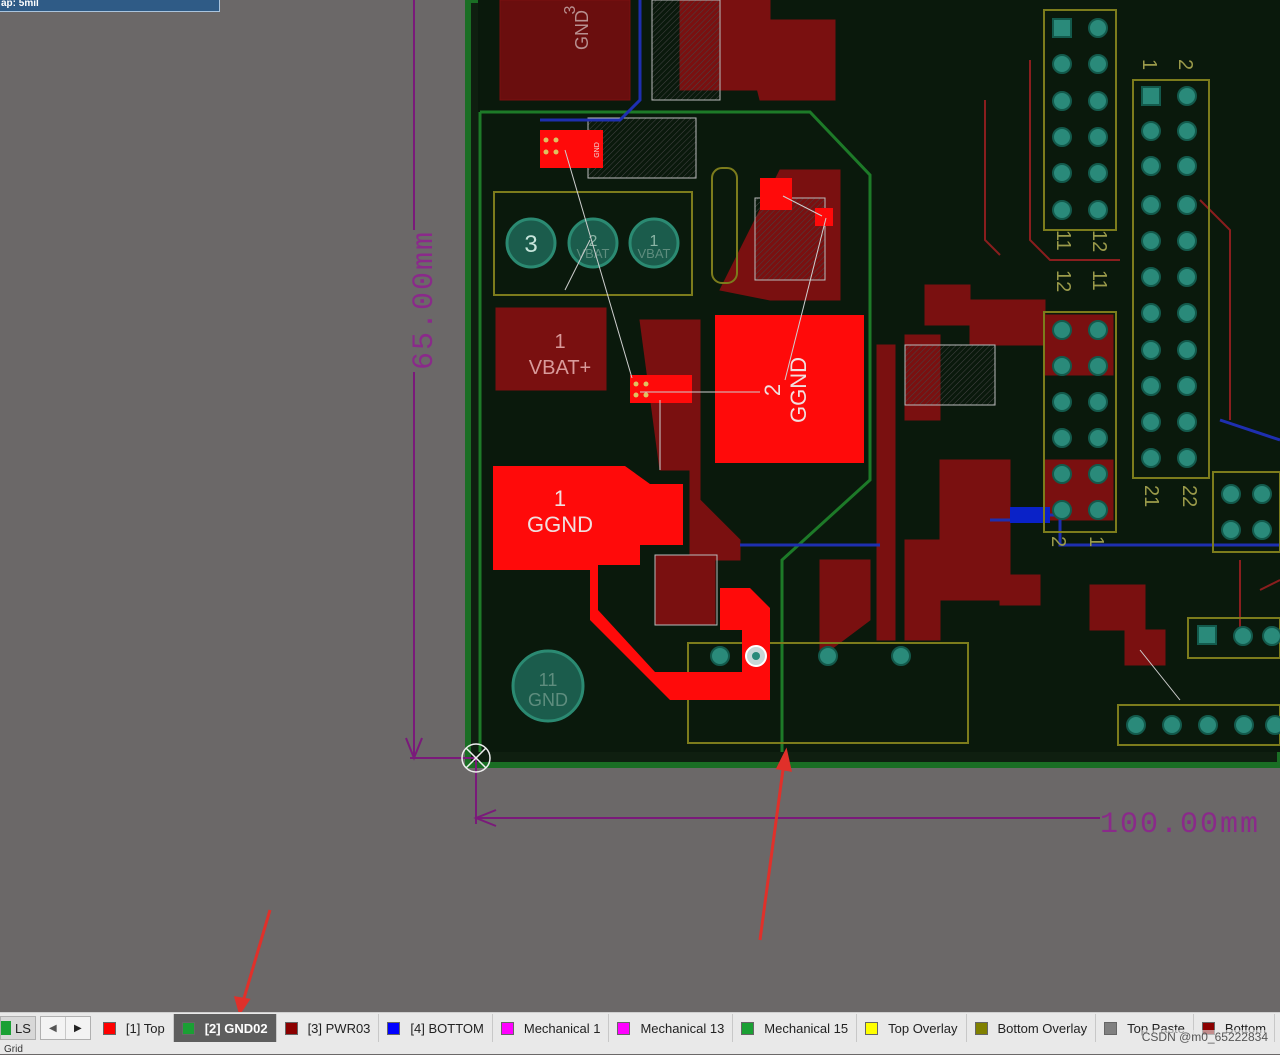 The height and width of the screenshot is (1055, 1280). What do you see at coordinates (582, 30) in the screenshot?
I see `small-top-net: GND` at bounding box center [582, 30].